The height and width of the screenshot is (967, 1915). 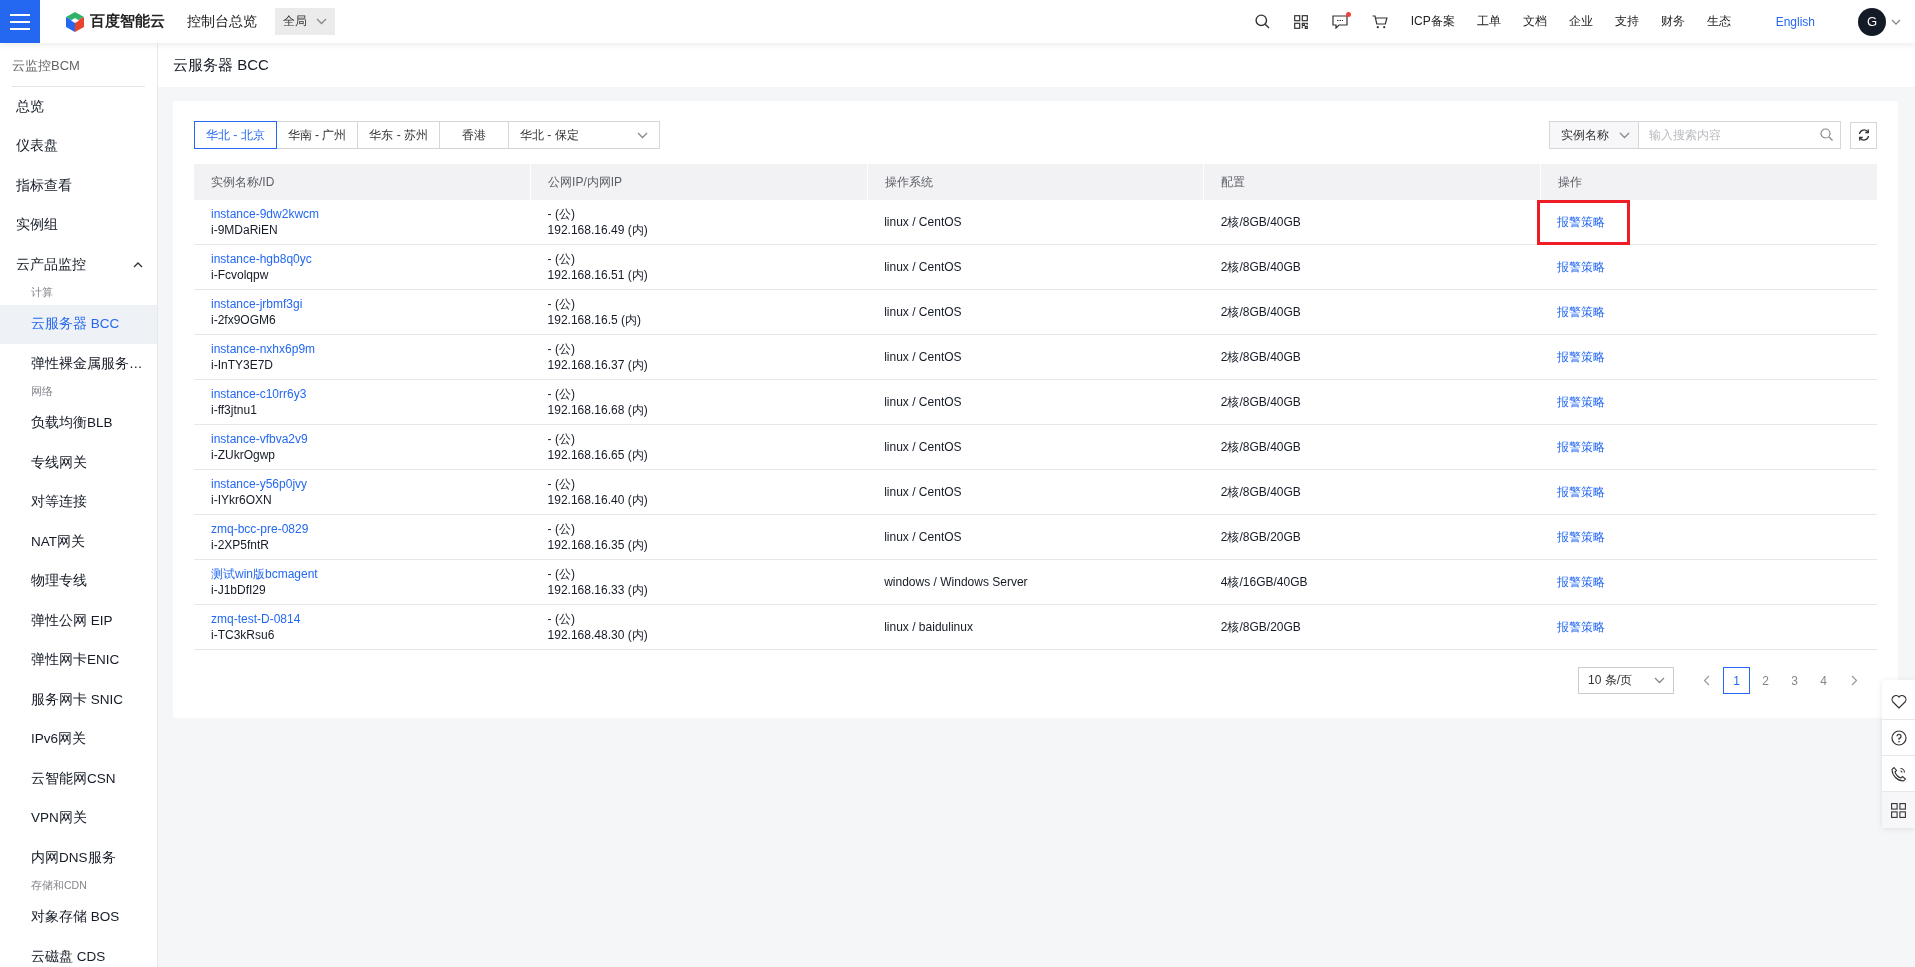 I want to click on favorite-button, so click(x=1898, y=702).